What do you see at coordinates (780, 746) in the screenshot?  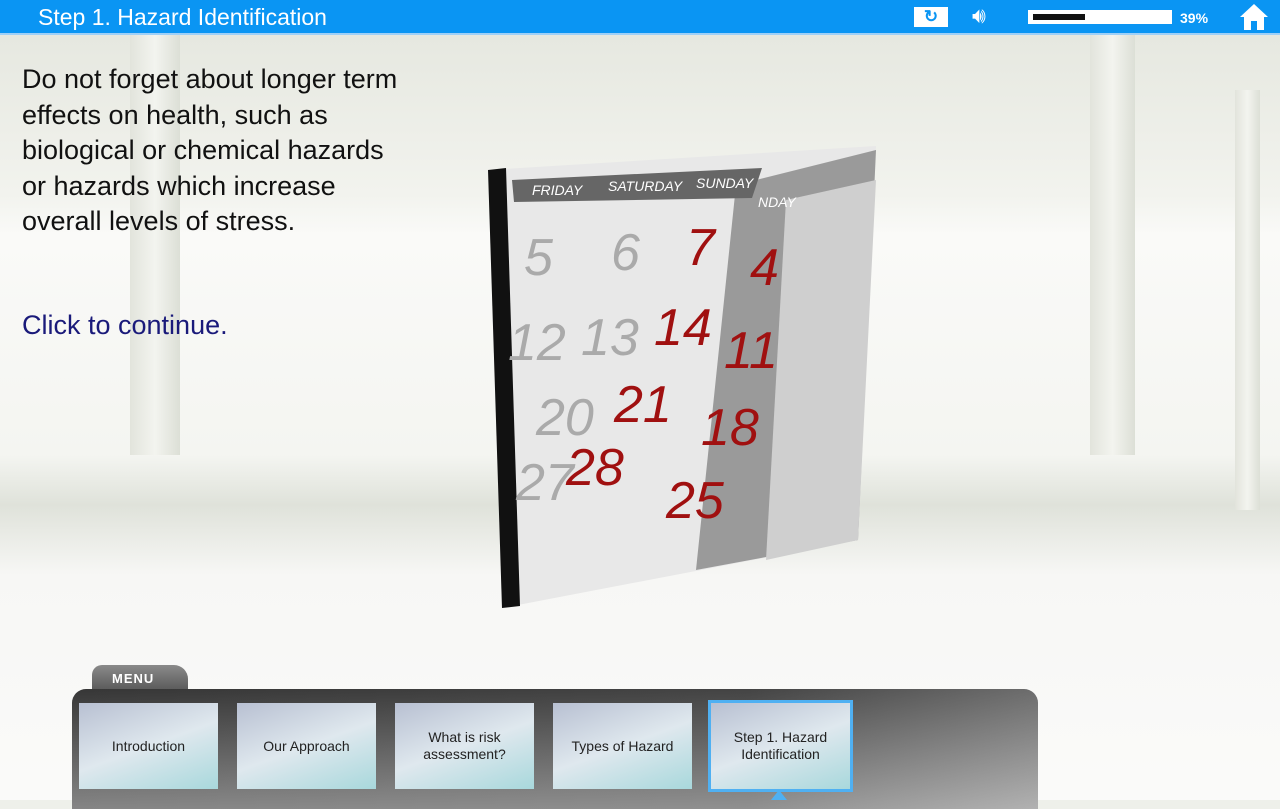 I see `menu-item-step1-hazard-identification: Step 1. Hazard Identification` at bounding box center [780, 746].